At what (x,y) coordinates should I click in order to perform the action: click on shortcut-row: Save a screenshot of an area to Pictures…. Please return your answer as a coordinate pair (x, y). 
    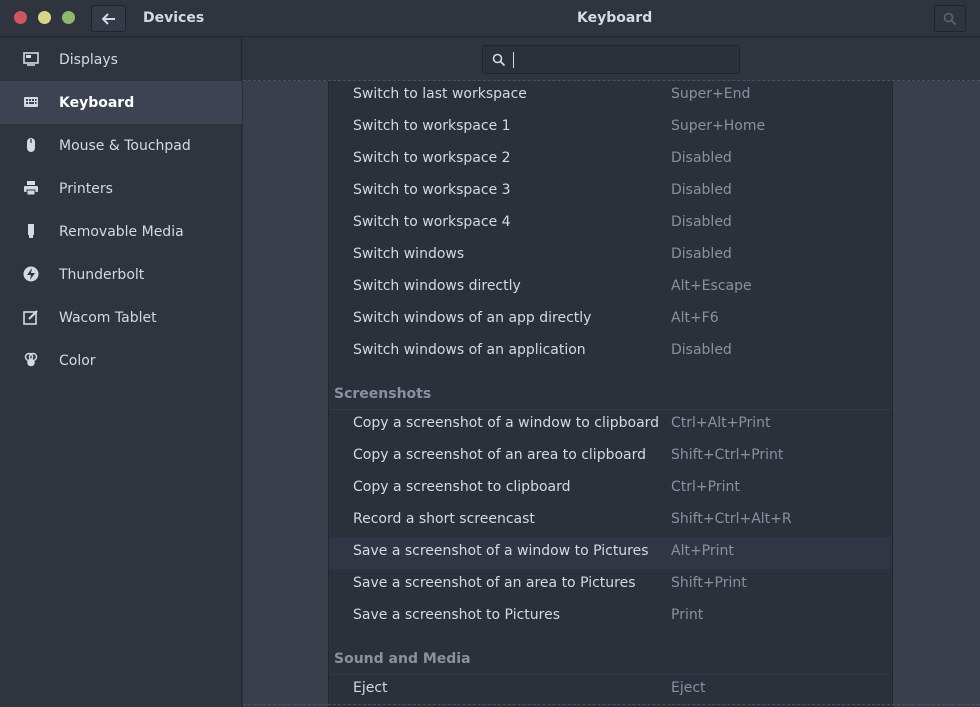
    Looking at the image, I should click on (610, 585).